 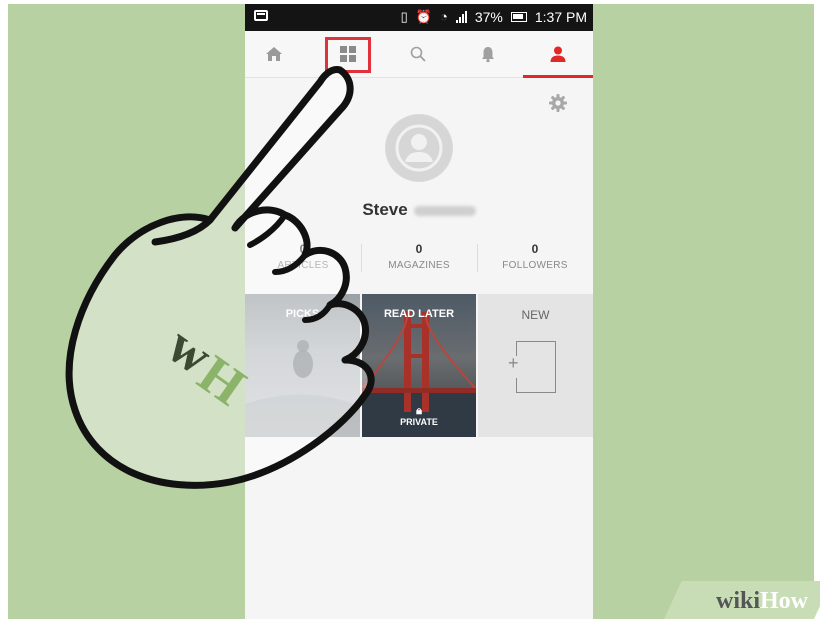 I want to click on vibrate-icon: ▯, so click(x=404, y=16).